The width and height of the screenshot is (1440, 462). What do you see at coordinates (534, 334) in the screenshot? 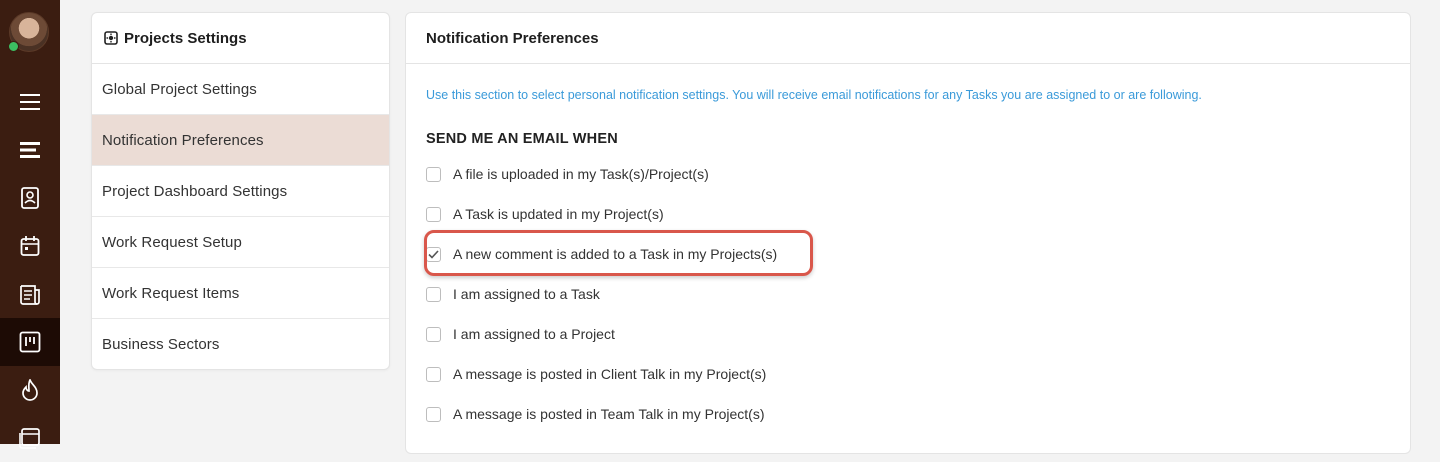
I see `option-label: I am assigned to a Project` at bounding box center [534, 334].